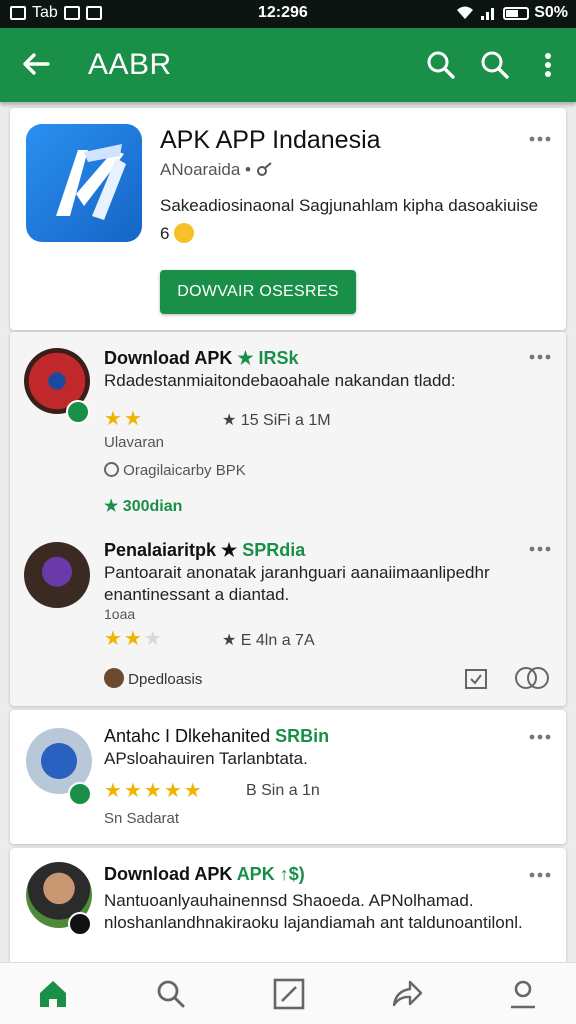 The height and width of the screenshot is (1024, 576). Describe the element at coordinates (187, 736) in the screenshot. I see `review-title-text: Antahc I Dlkehanited` at that location.